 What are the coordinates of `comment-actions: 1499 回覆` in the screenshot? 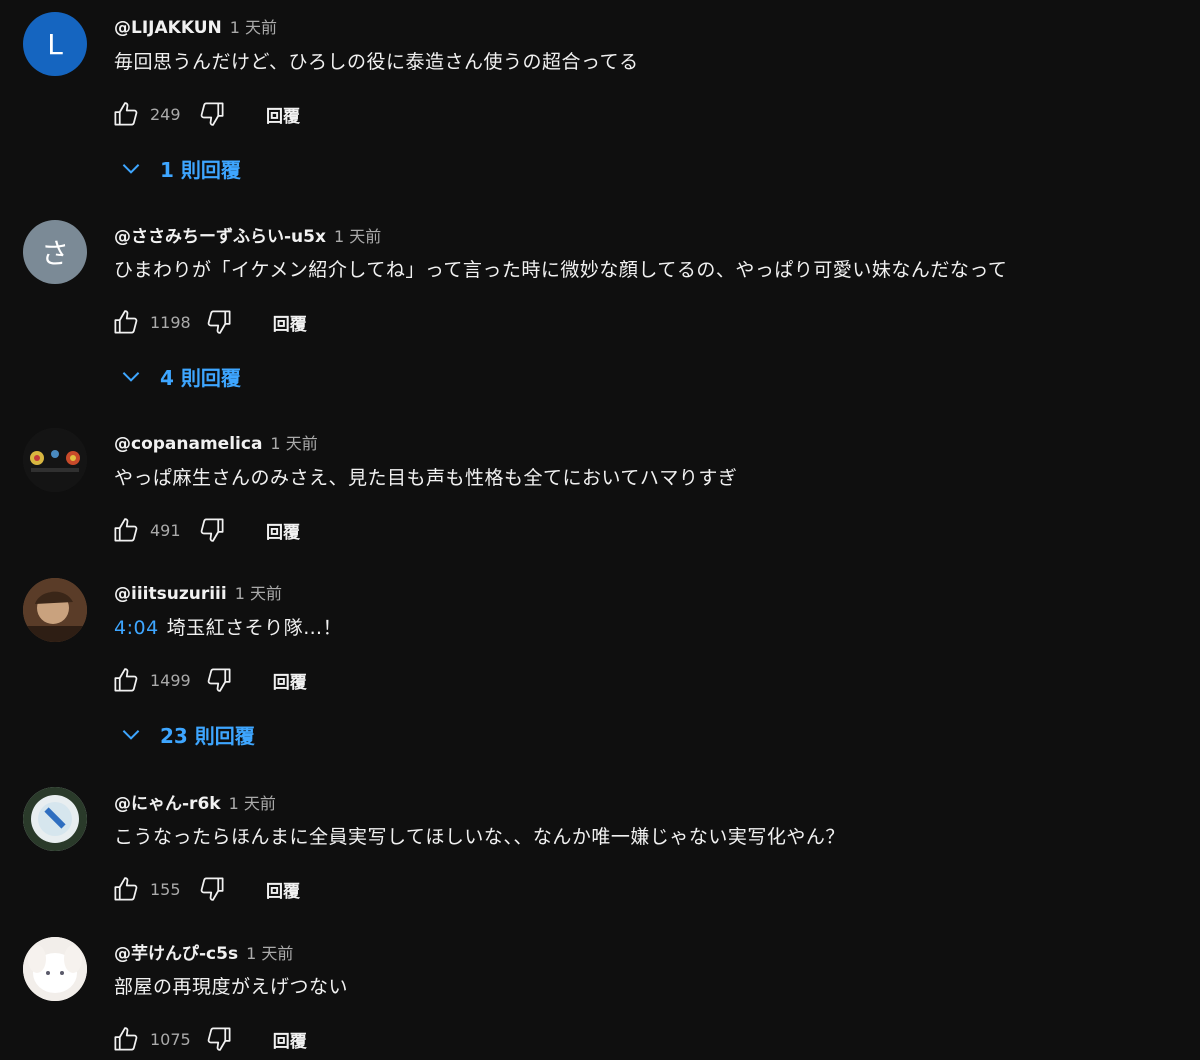 It's located at (207, 680).